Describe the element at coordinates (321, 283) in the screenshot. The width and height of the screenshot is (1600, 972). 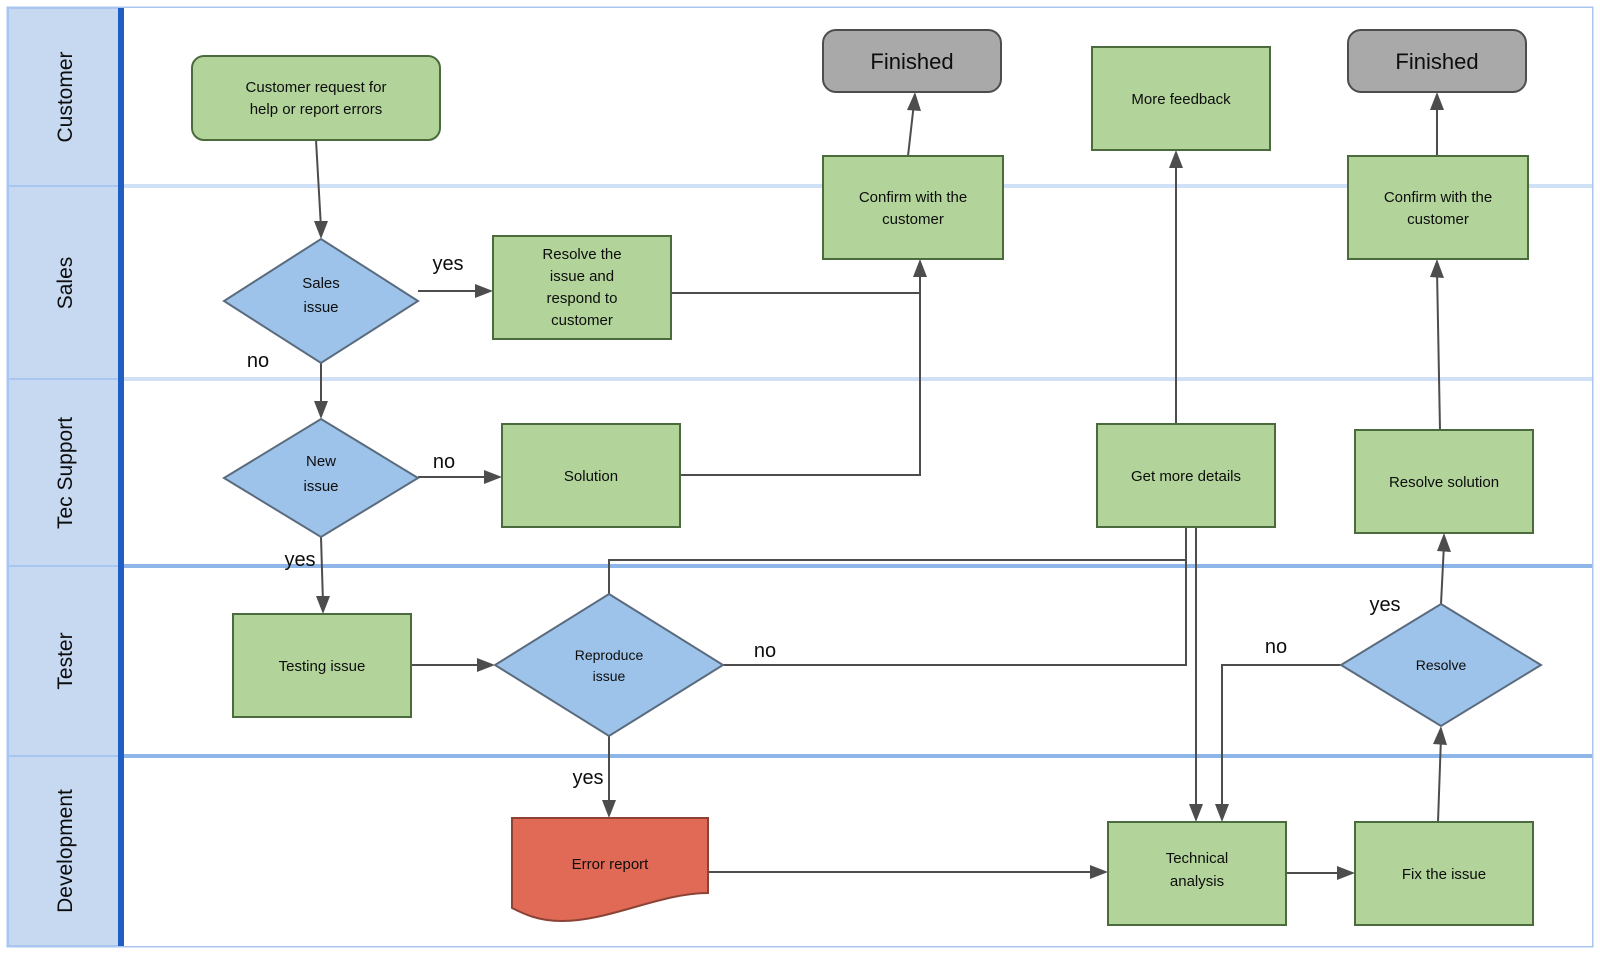
I see `node-label-line-1: Sales` at that location.